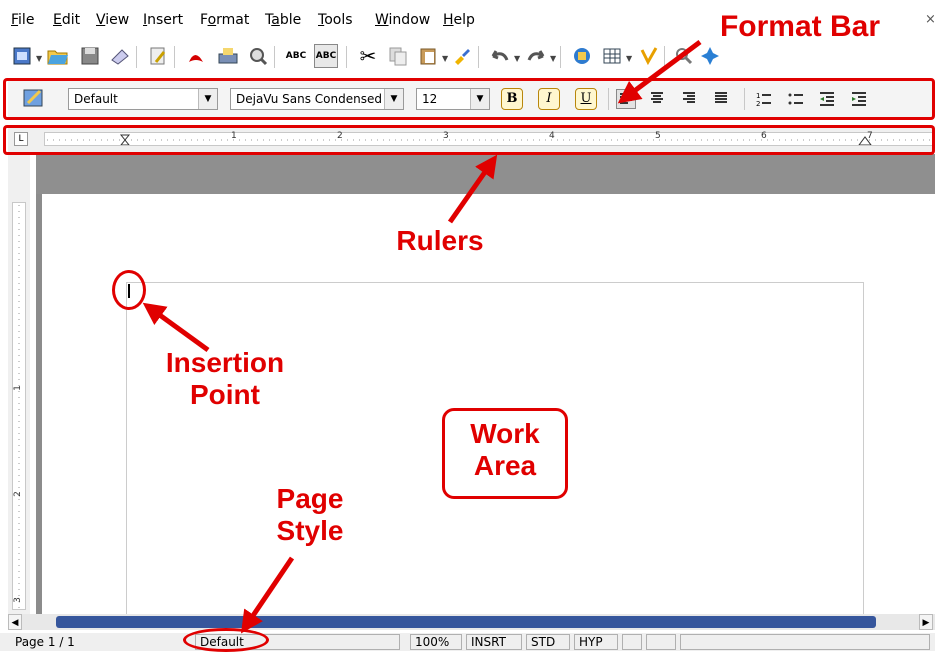 This screenshot has width=935, height=652. What do you see at coordinates (661, 642) in the screenshot?
I see `modified-indicator` at bounding box center [661, 642].